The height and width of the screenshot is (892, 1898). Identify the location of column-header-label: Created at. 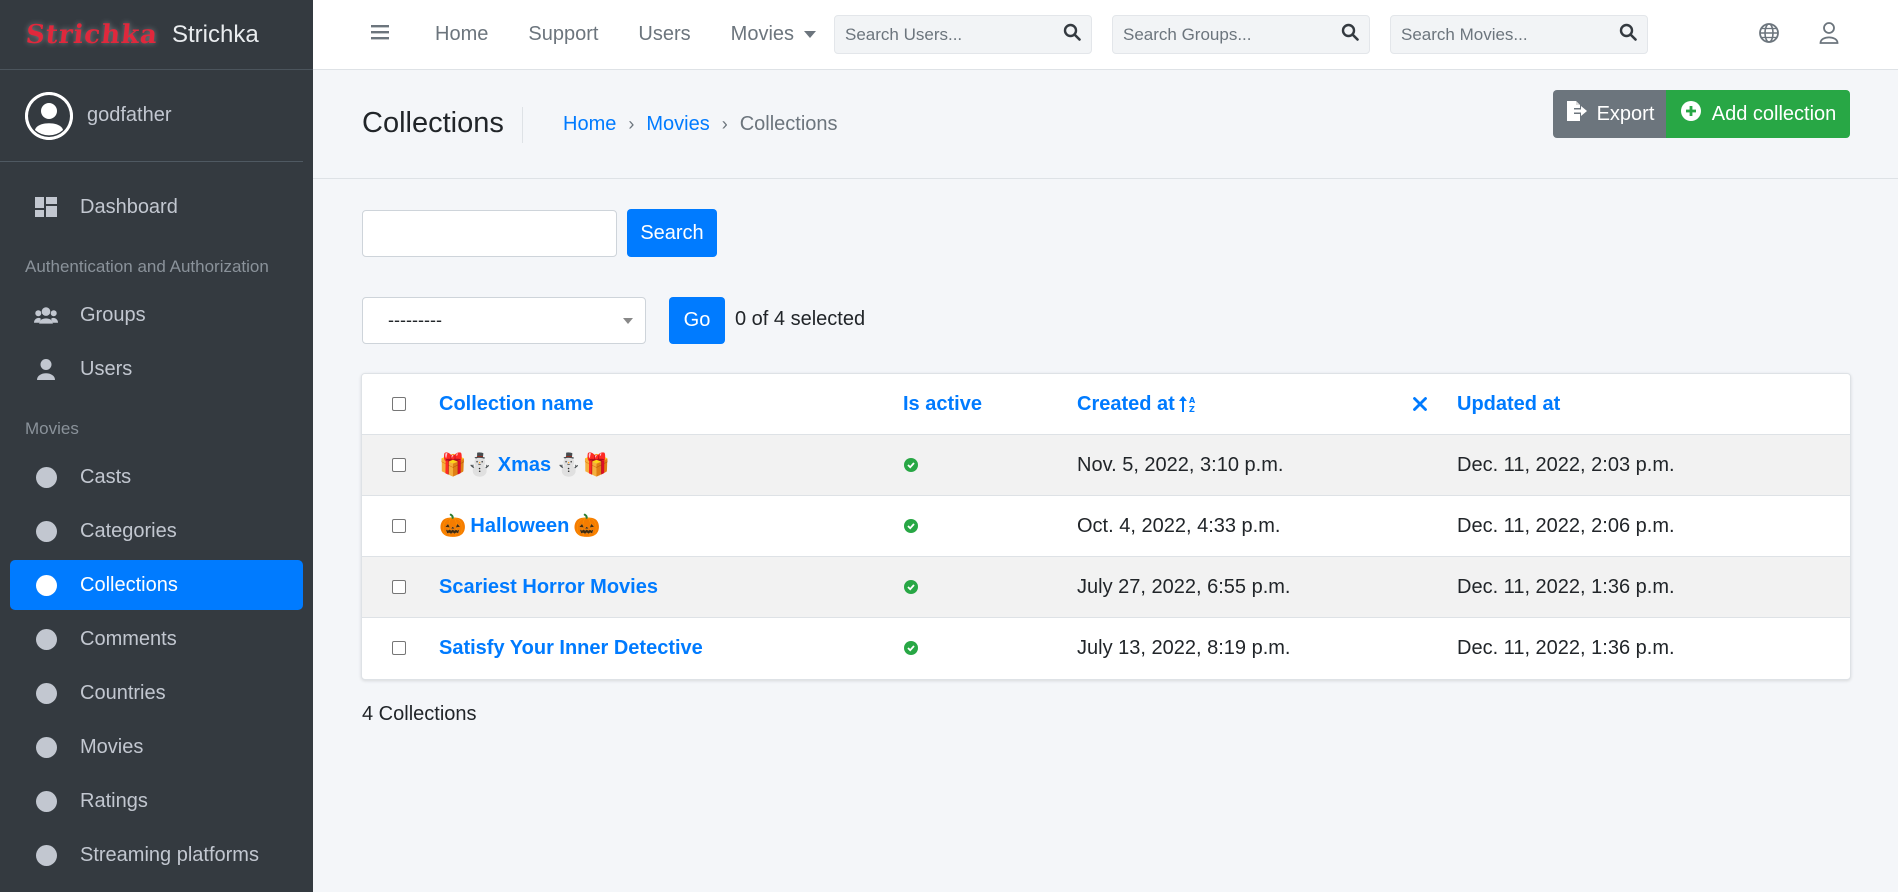
(1126, 403).